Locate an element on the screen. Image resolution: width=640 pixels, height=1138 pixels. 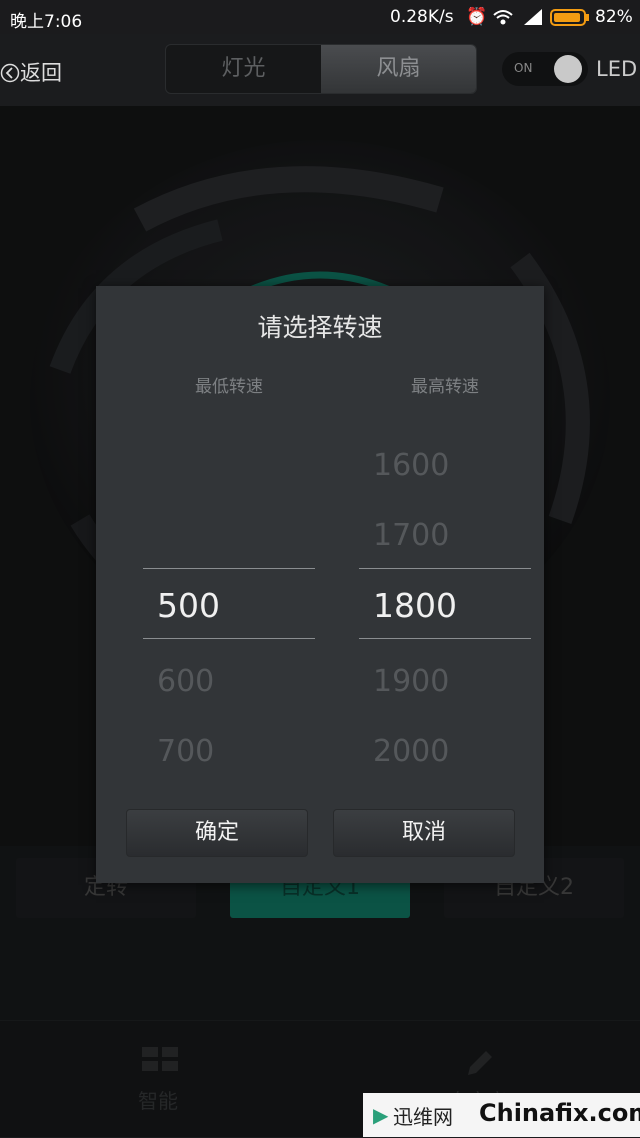
wifi-icon is located at coordinates (503, 17).